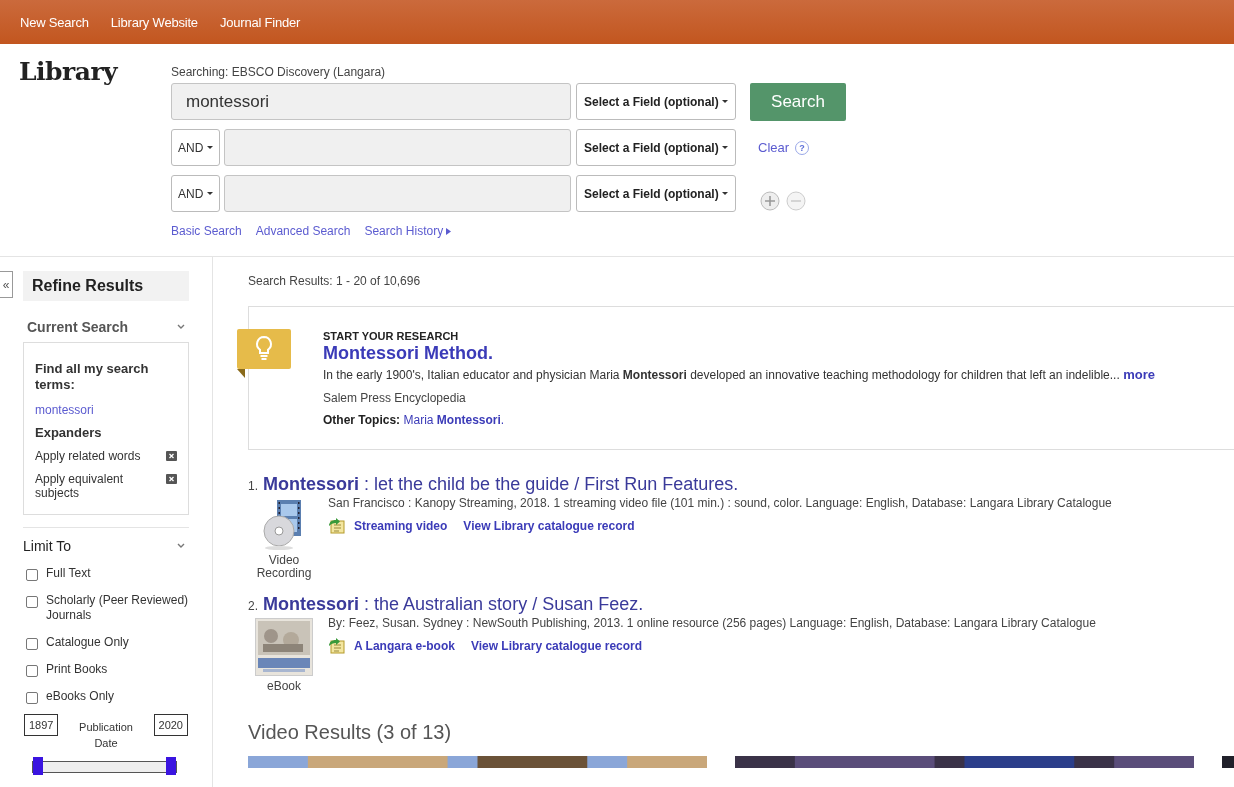 The height and width of the screenshot is (787, 1234). Describe the element at coordinates (770, 200) in the screenshot. I see `add-row-icon` at that location.